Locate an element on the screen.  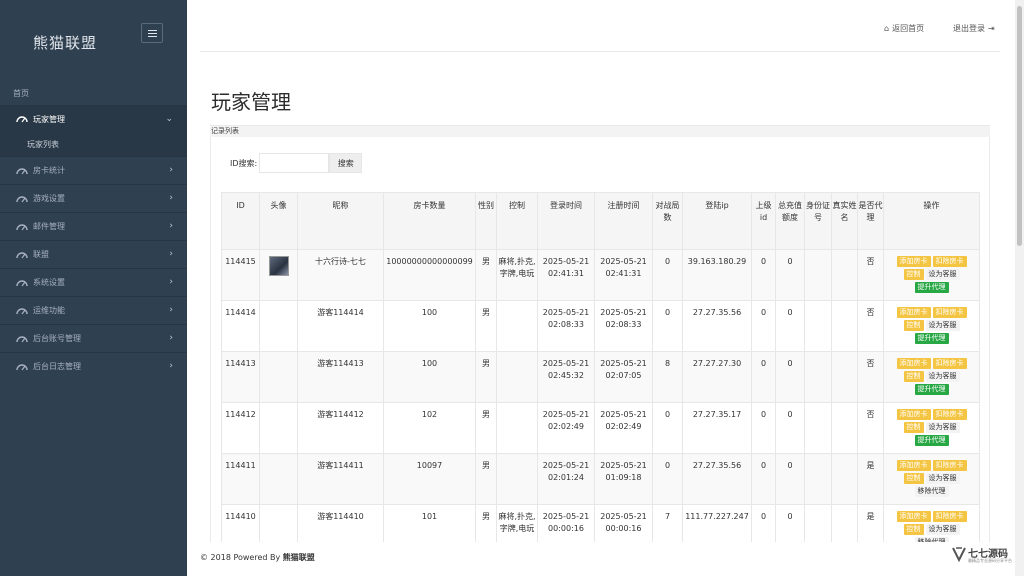
sidebar-item-admin-accounts: 后台账号管理 › is located at coordinates (93, 338).